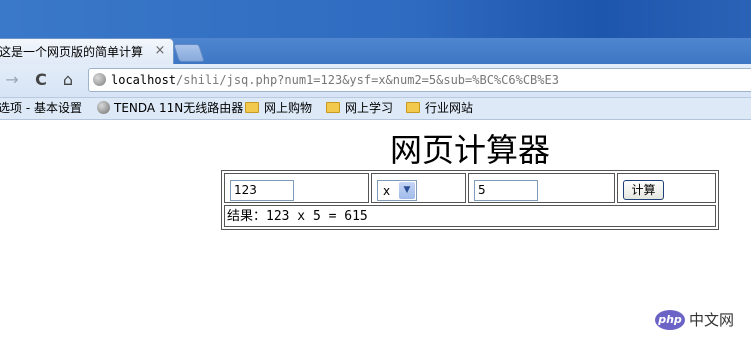 This screenshot has height=339, width=751. What do you see at coordinates (99, 79) in the screenshot?
I see `site-globe-icon` at bounding box center [99, 79].